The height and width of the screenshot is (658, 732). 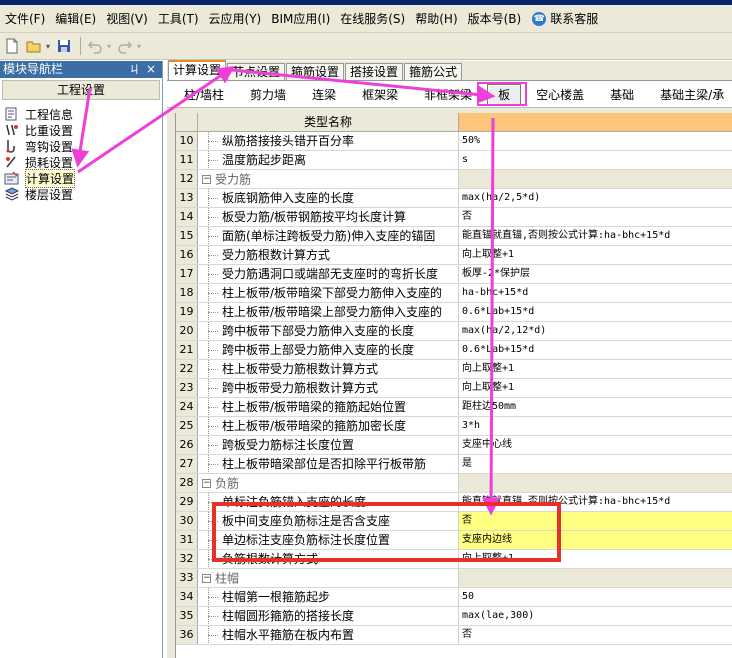 What do you see at coordinates (25, 19) in the screenshot?
I see `menu-file: 文件(F)` at bounding box center [25, 19].